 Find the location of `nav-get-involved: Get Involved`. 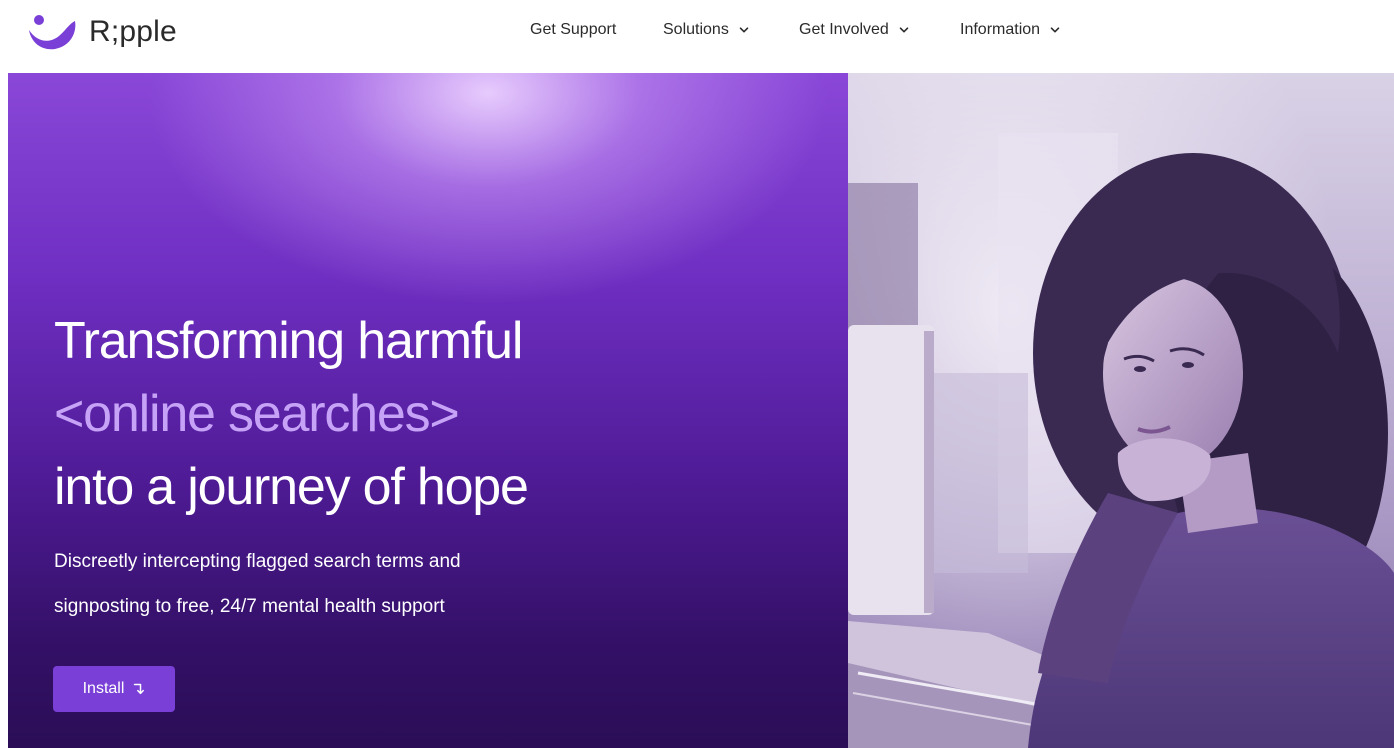

nav-get-involved: Get Involved is located at coordinates (854, 30).